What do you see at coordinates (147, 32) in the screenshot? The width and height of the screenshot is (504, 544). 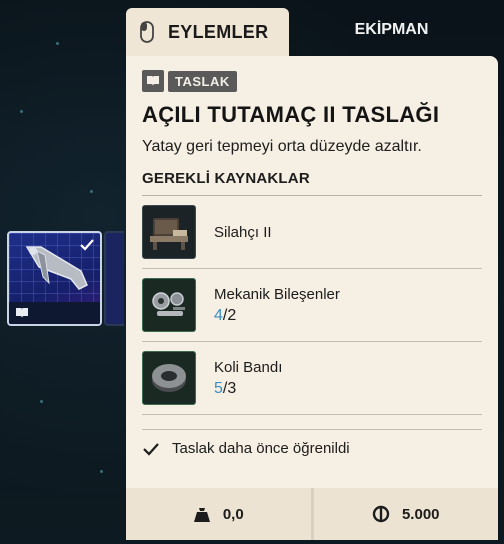 I see `mouse-icon` at bounding box center [147, 32].